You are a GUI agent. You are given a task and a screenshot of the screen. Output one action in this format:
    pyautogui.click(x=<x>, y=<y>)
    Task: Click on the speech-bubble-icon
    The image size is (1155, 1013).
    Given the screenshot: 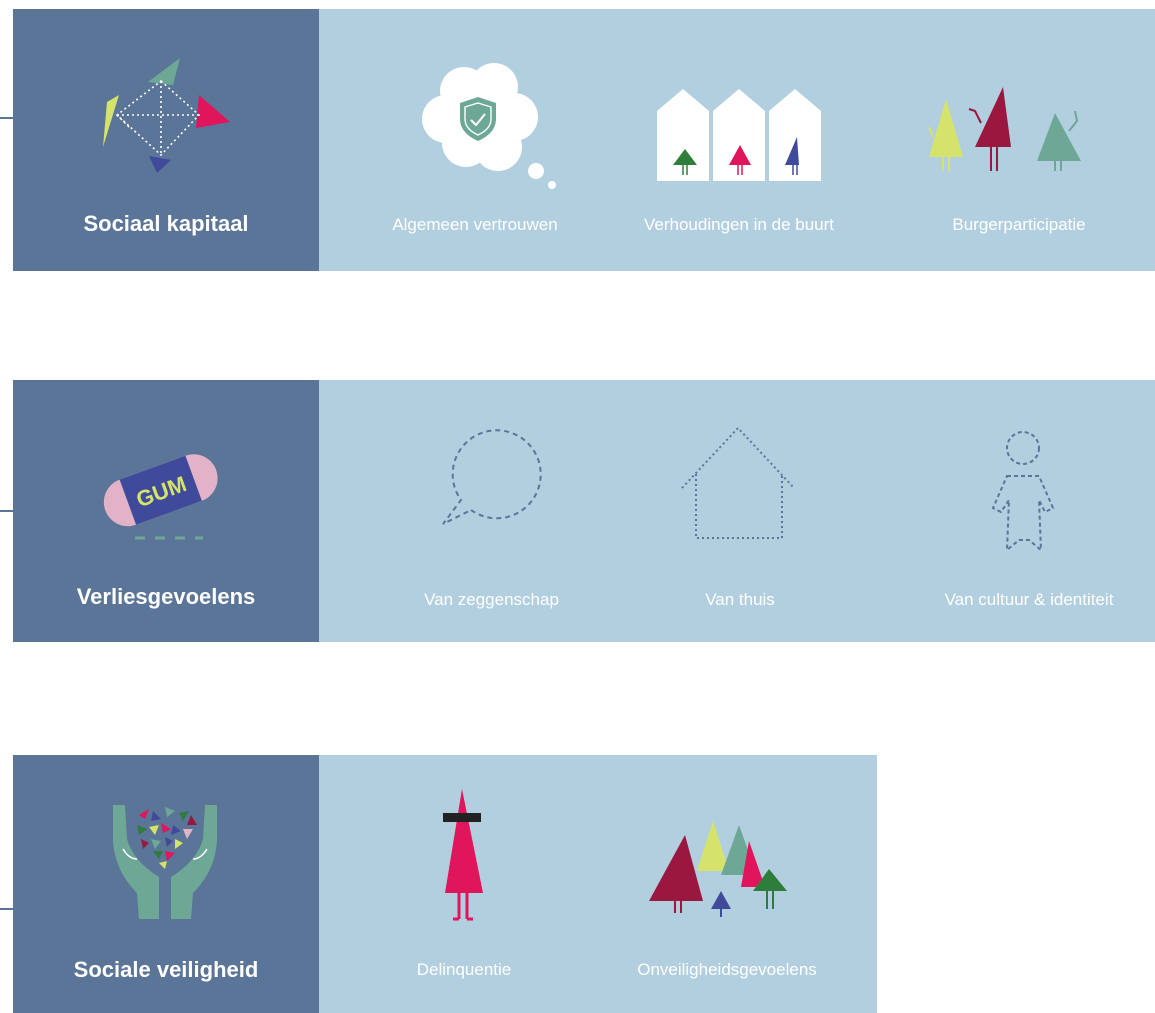 What is the action you would take?
    pyautogui.click(x=492, y=477)
    